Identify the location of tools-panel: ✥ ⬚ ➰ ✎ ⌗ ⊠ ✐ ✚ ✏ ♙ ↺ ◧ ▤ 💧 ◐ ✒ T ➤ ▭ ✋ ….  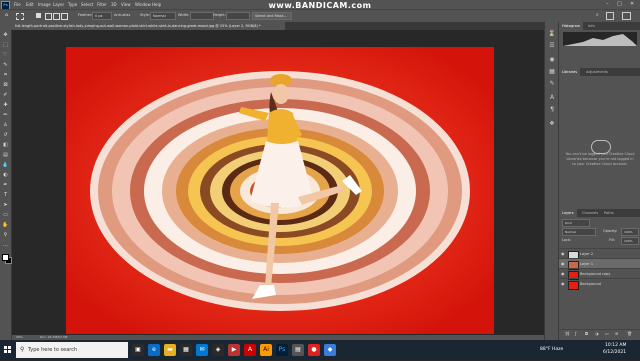
(6, 181).